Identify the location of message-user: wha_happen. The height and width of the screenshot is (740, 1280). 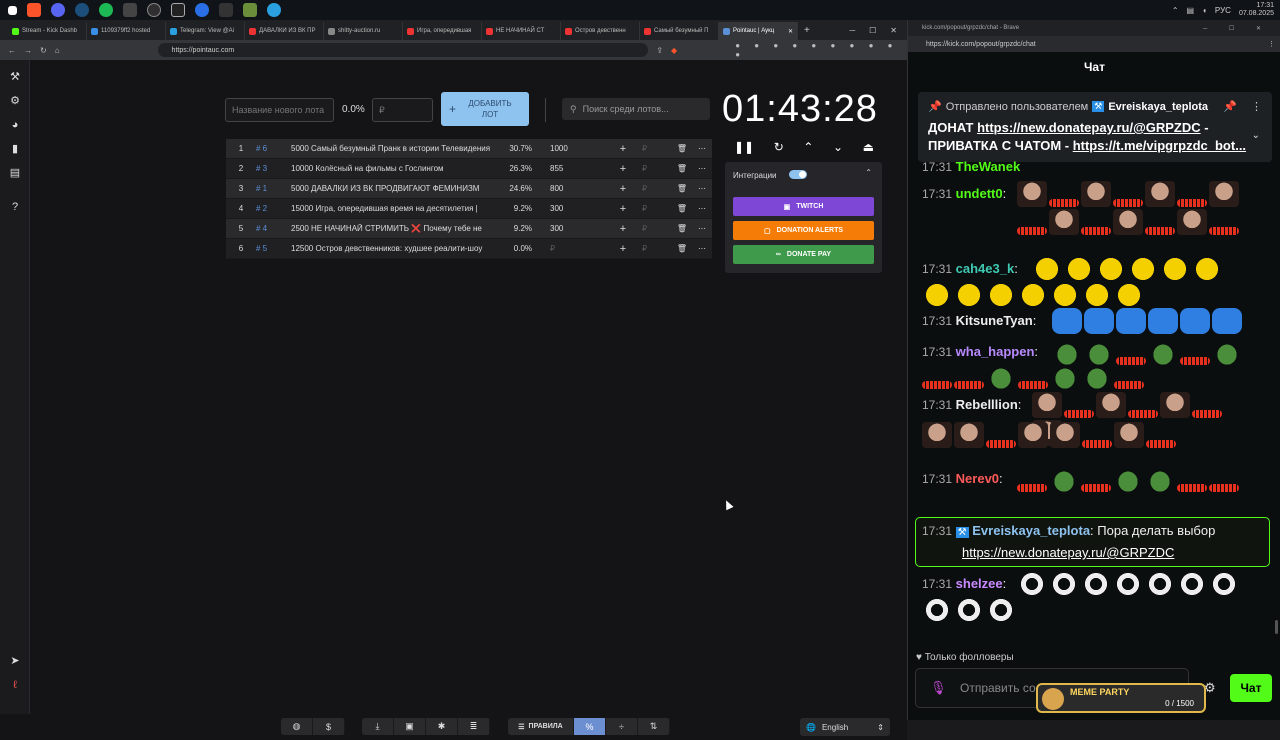
(995, 351).